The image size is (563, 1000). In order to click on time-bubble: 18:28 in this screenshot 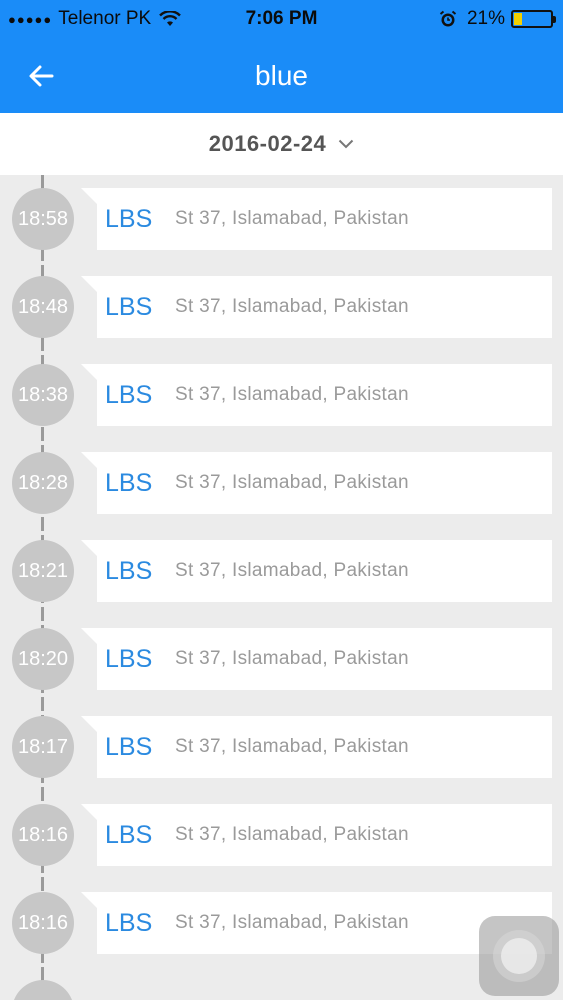, I will do `click(43, 483)`.